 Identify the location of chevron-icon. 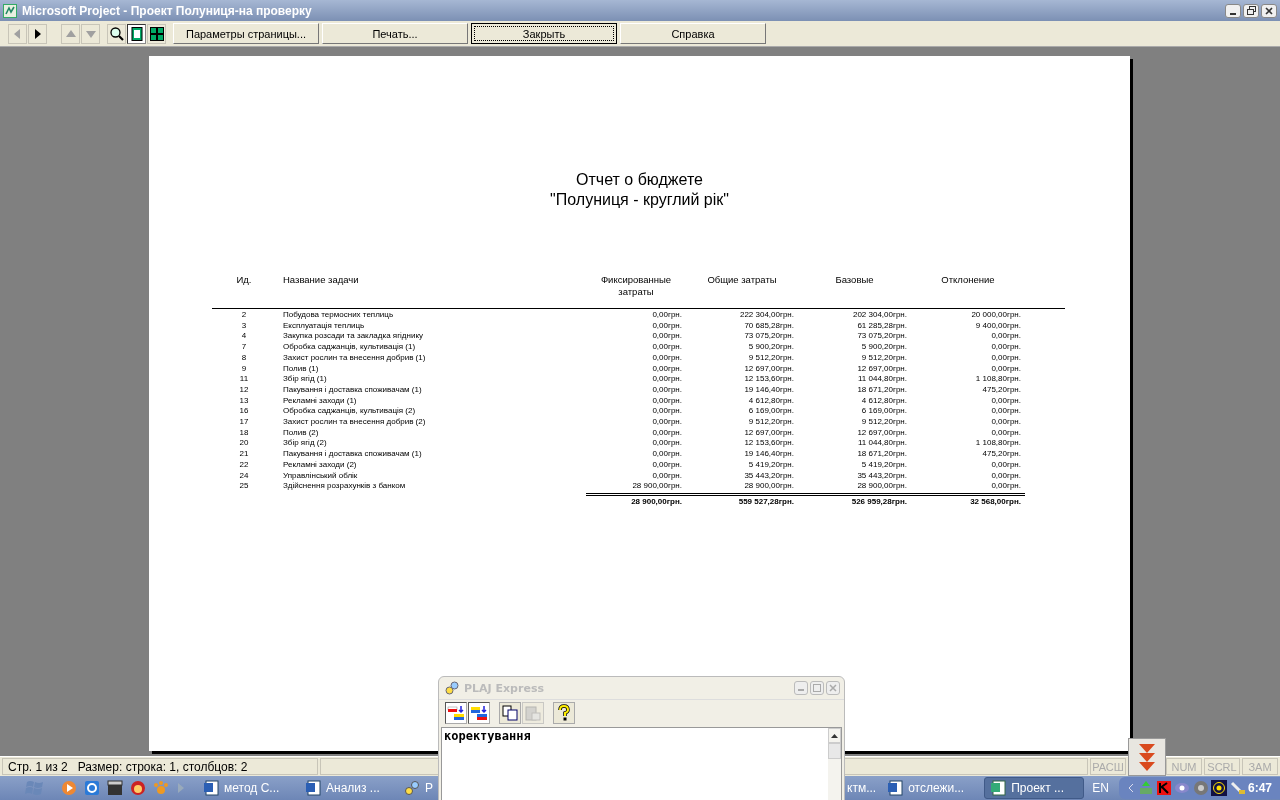
(1130, 788).